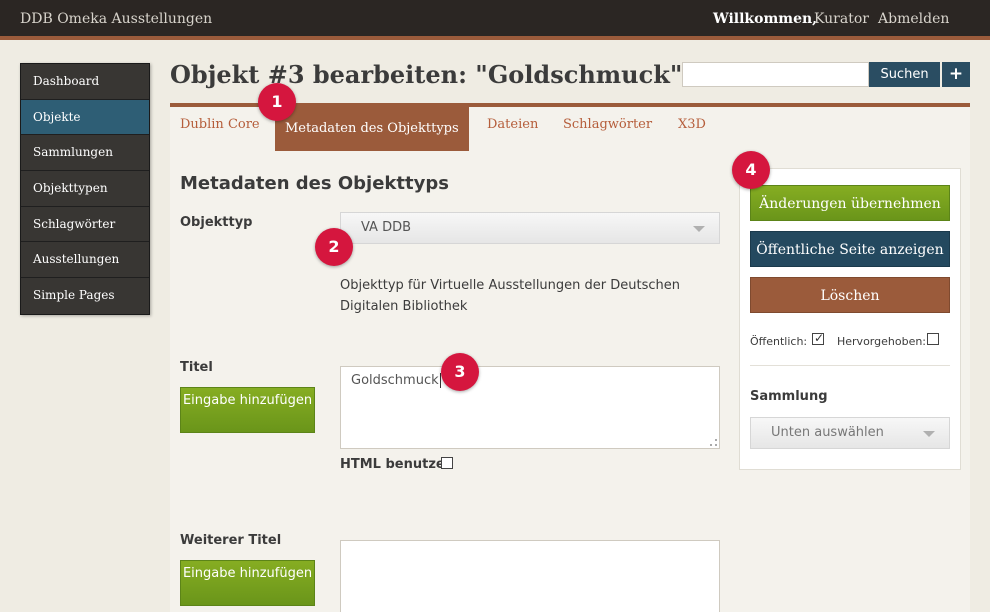 This screenshot has height=612, width=990. What do you see at coordinates (933, 339) in the screenshot?
I see `featured-checkbox` at bounding box center [933, 339].